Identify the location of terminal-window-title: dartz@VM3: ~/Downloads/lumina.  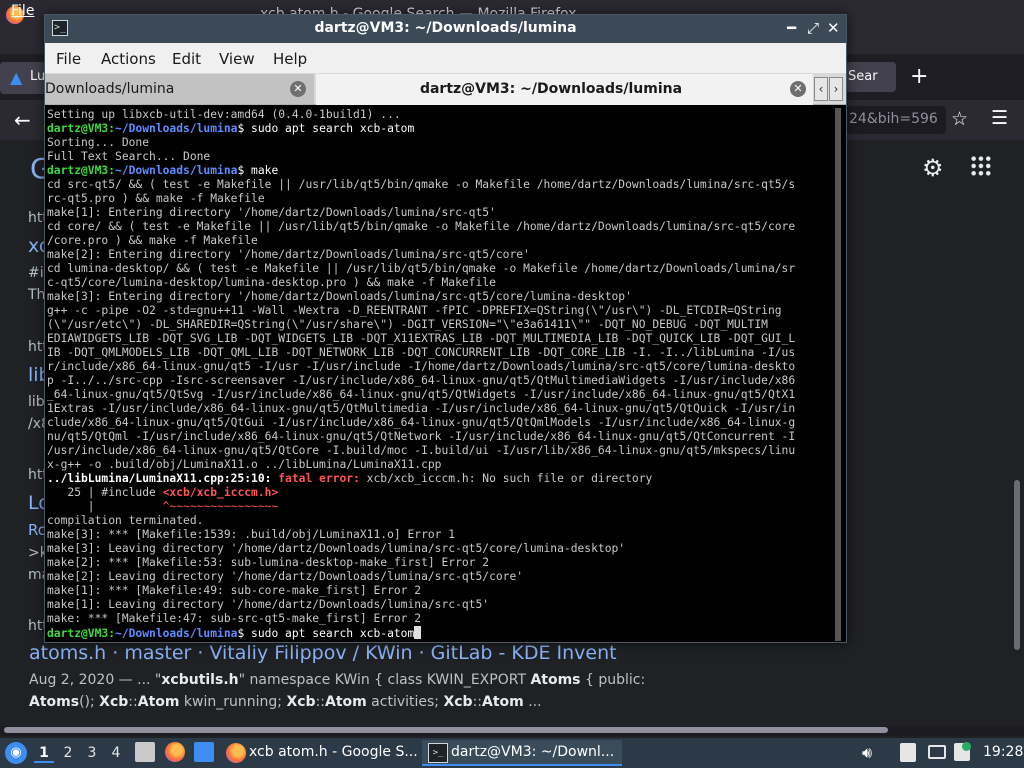
(445, 28).